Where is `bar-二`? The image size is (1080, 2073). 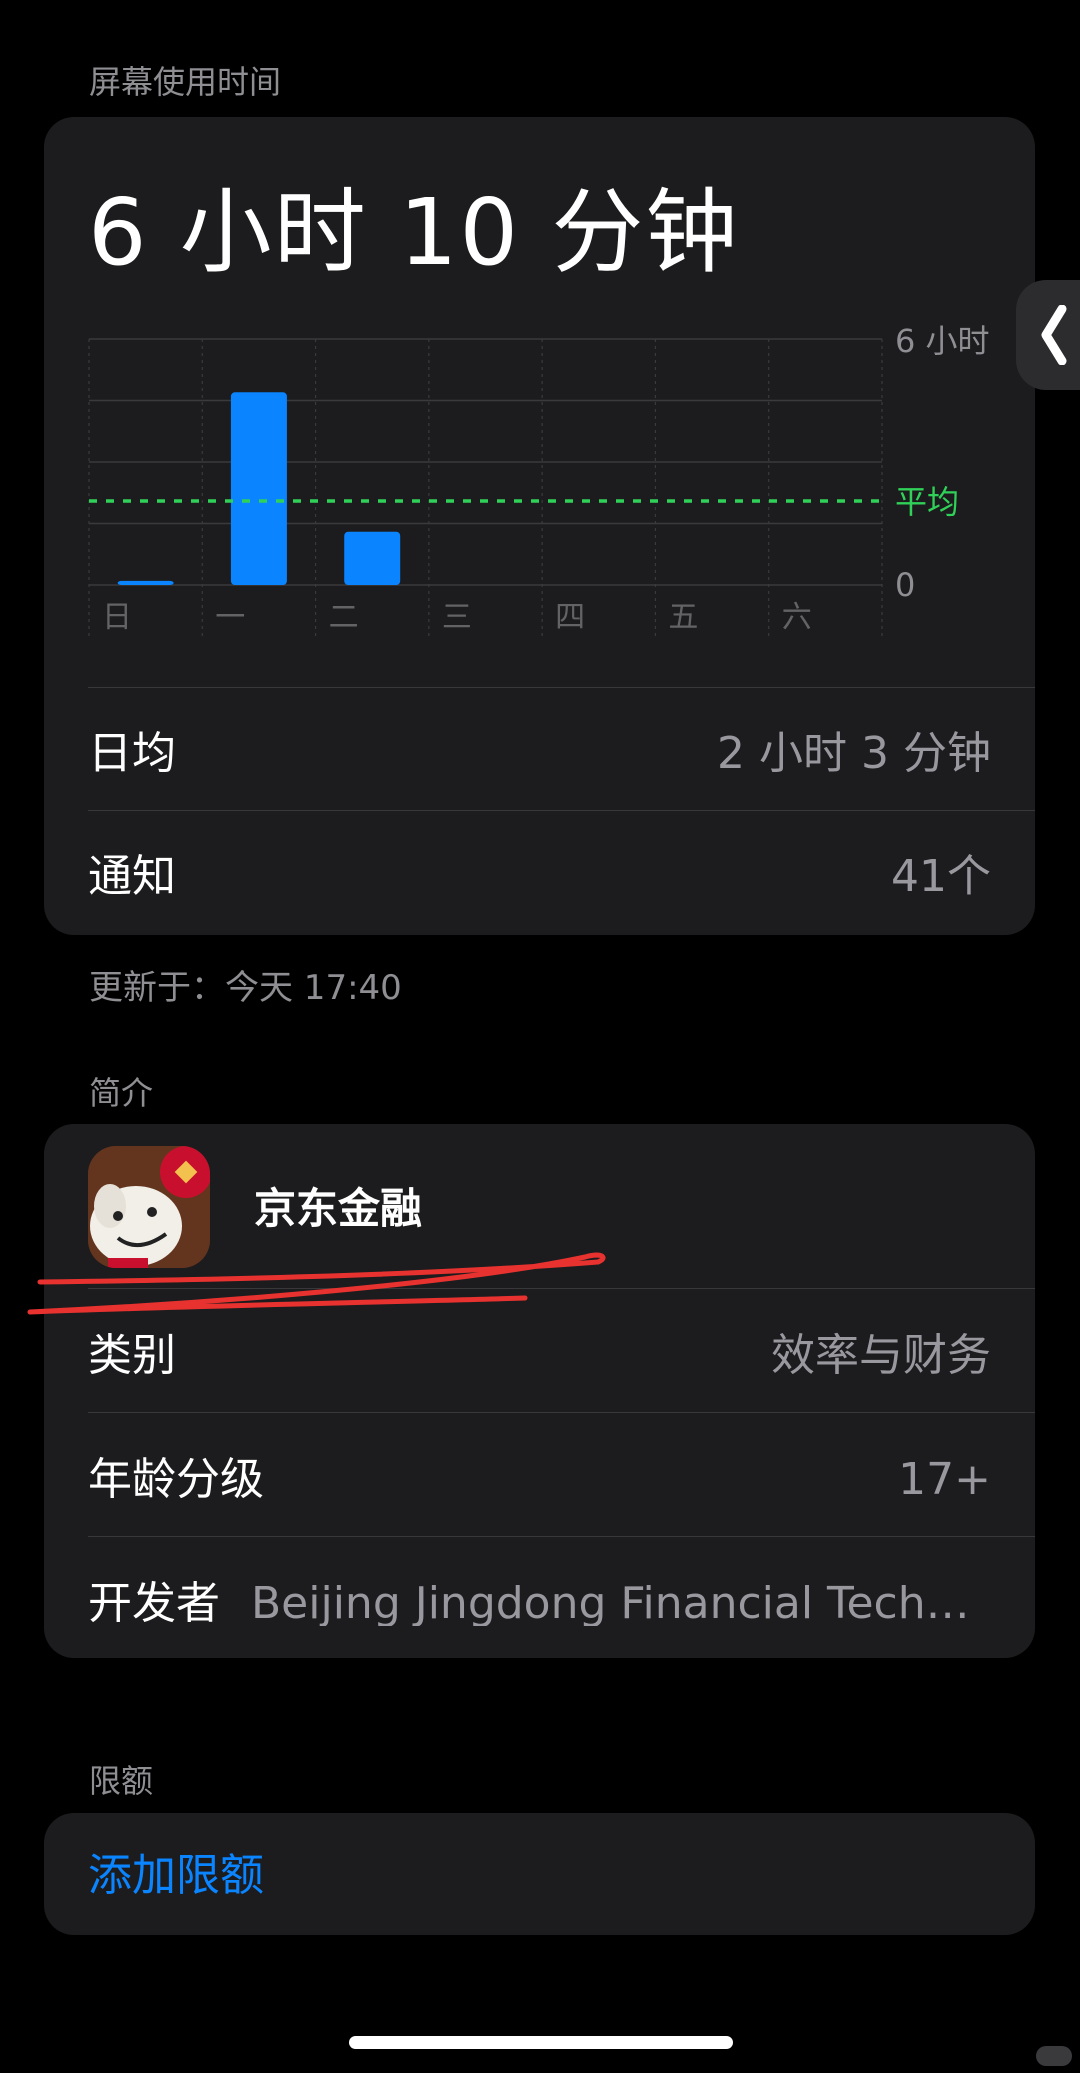 bar-二 is located at coordinates (372, 558).